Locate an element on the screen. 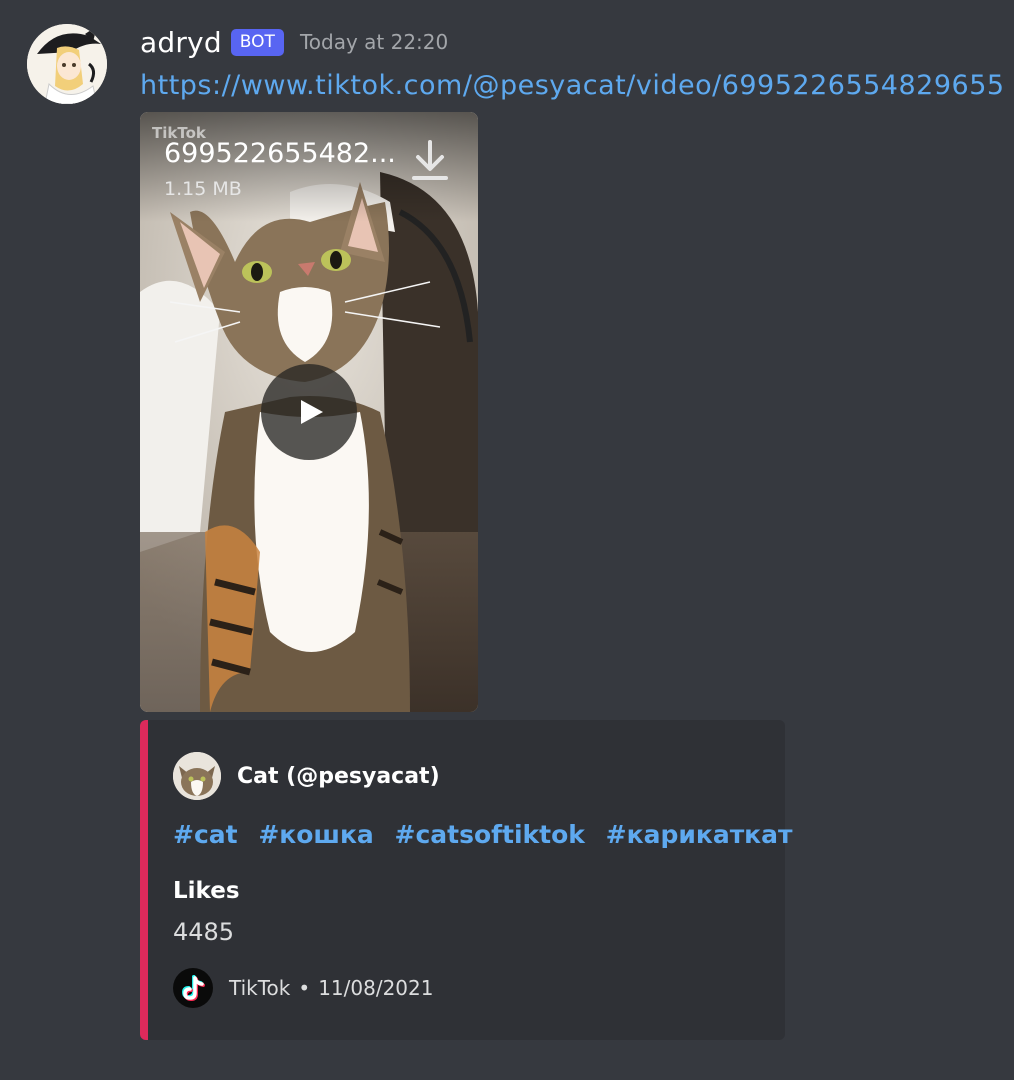 Image resolution: width=1014 pixels, height=1080 pixels. user-avatar is located at coordinates (67, 64).